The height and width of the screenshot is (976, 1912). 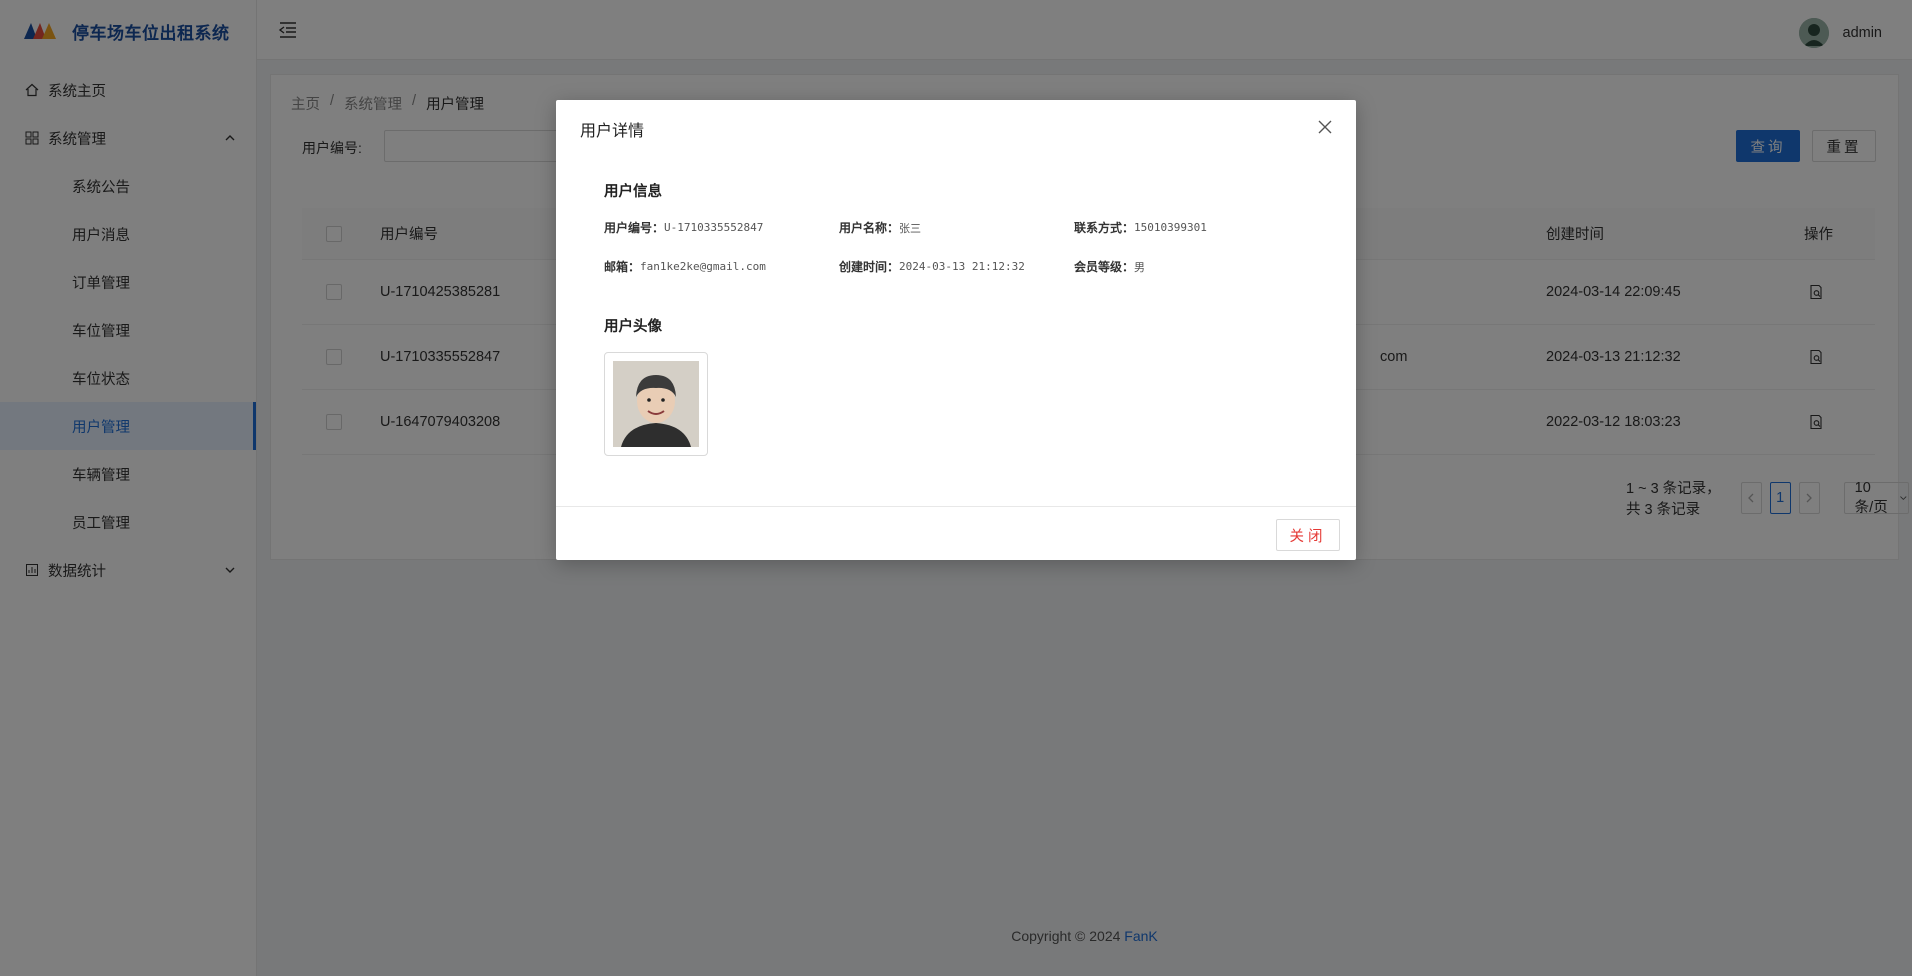 What do you see at coordinates (634, 228) in the screenshot?
I see `field-key: 用户编号：` at bounding box center [634, 228].